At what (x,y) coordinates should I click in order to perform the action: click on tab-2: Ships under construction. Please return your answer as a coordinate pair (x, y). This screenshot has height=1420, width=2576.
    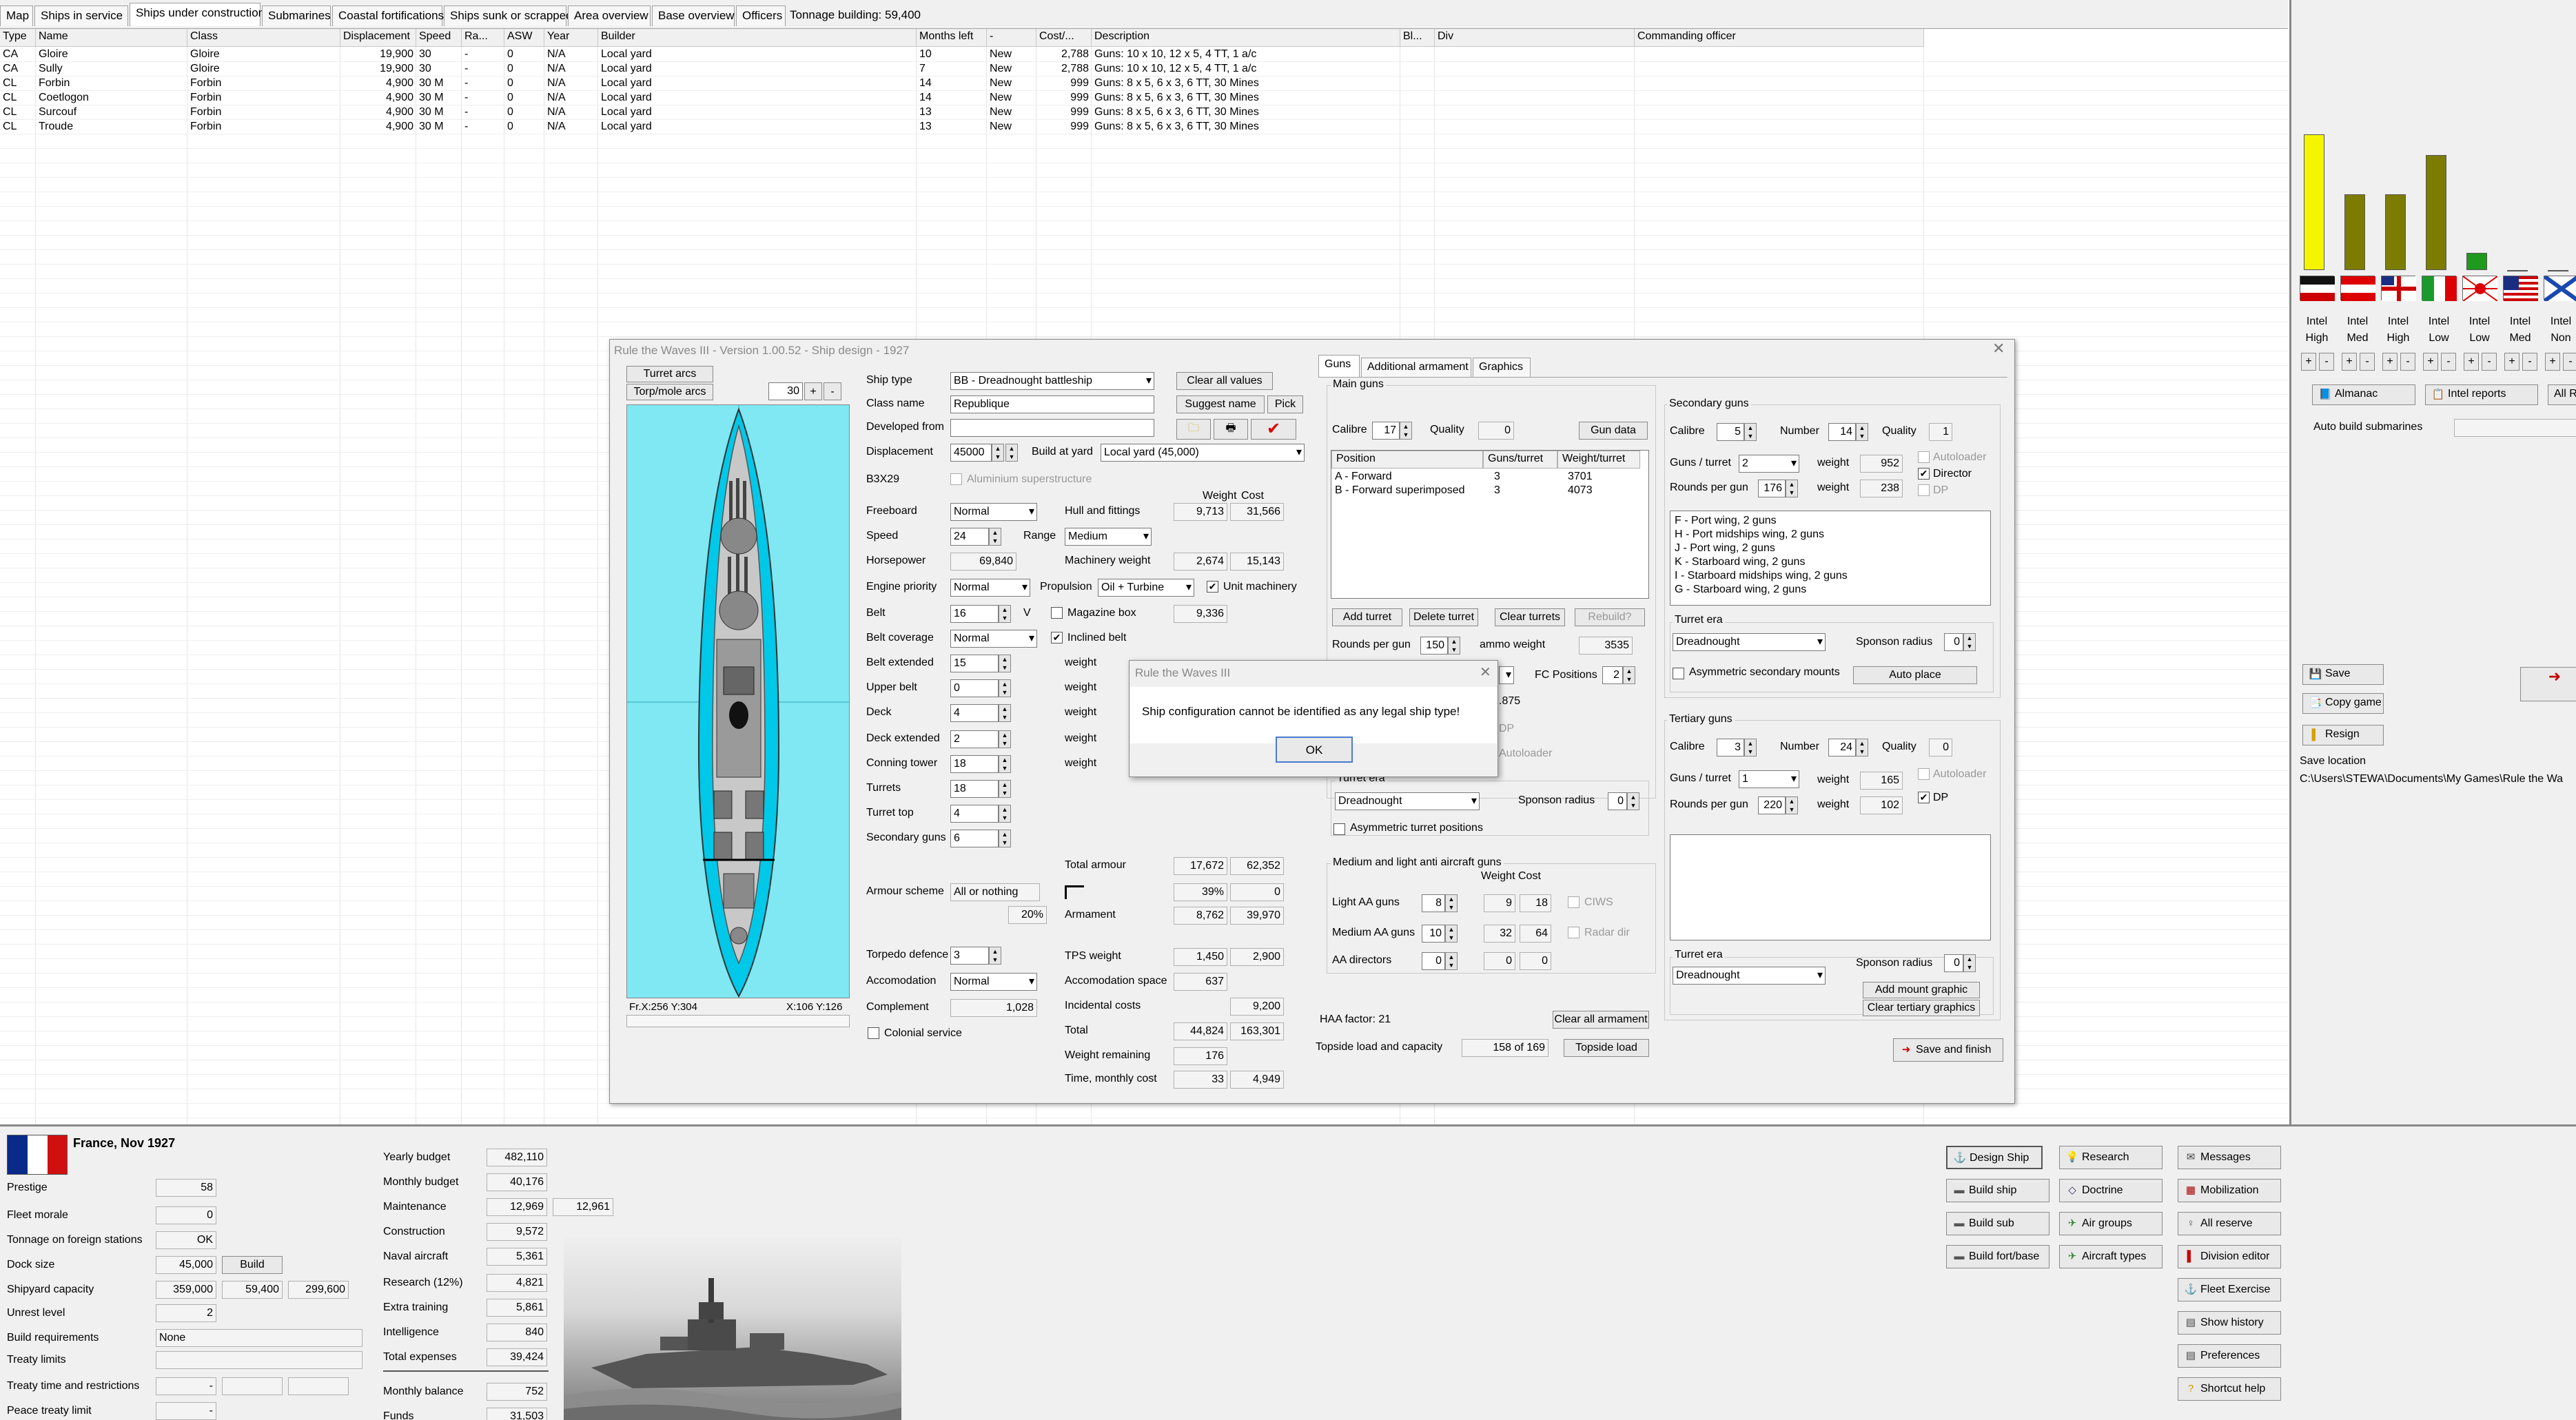
    Looking at the image, I should click on (197, 14).